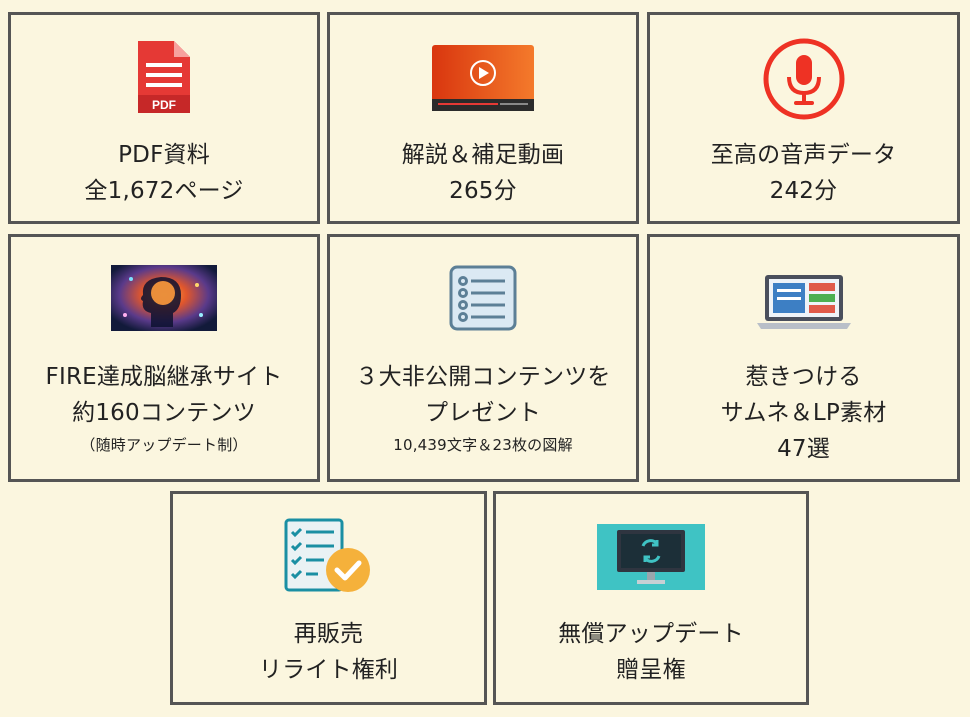 Image resolution: width=970 pixels, height=717 pixels. Describe the element at coordinates (483, 191) in the screenshot. I see `card-subtitle: 265分` at that location.